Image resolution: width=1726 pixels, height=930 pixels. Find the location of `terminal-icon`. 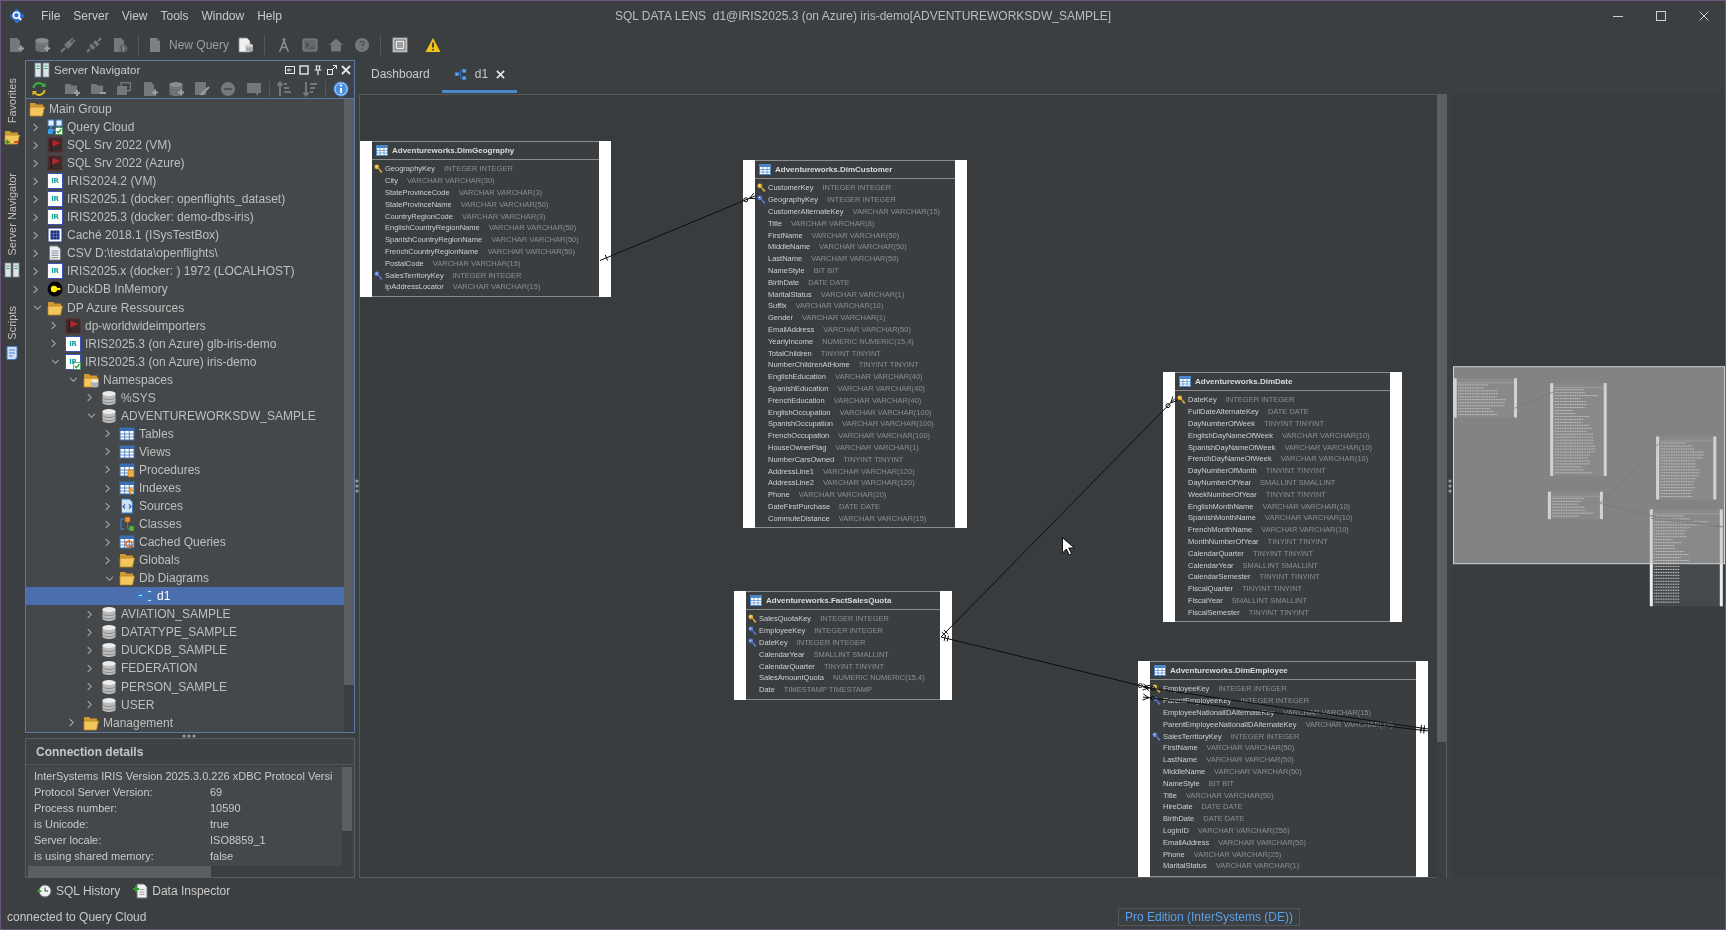

terminal-icon is located at coordinates (310, 44).